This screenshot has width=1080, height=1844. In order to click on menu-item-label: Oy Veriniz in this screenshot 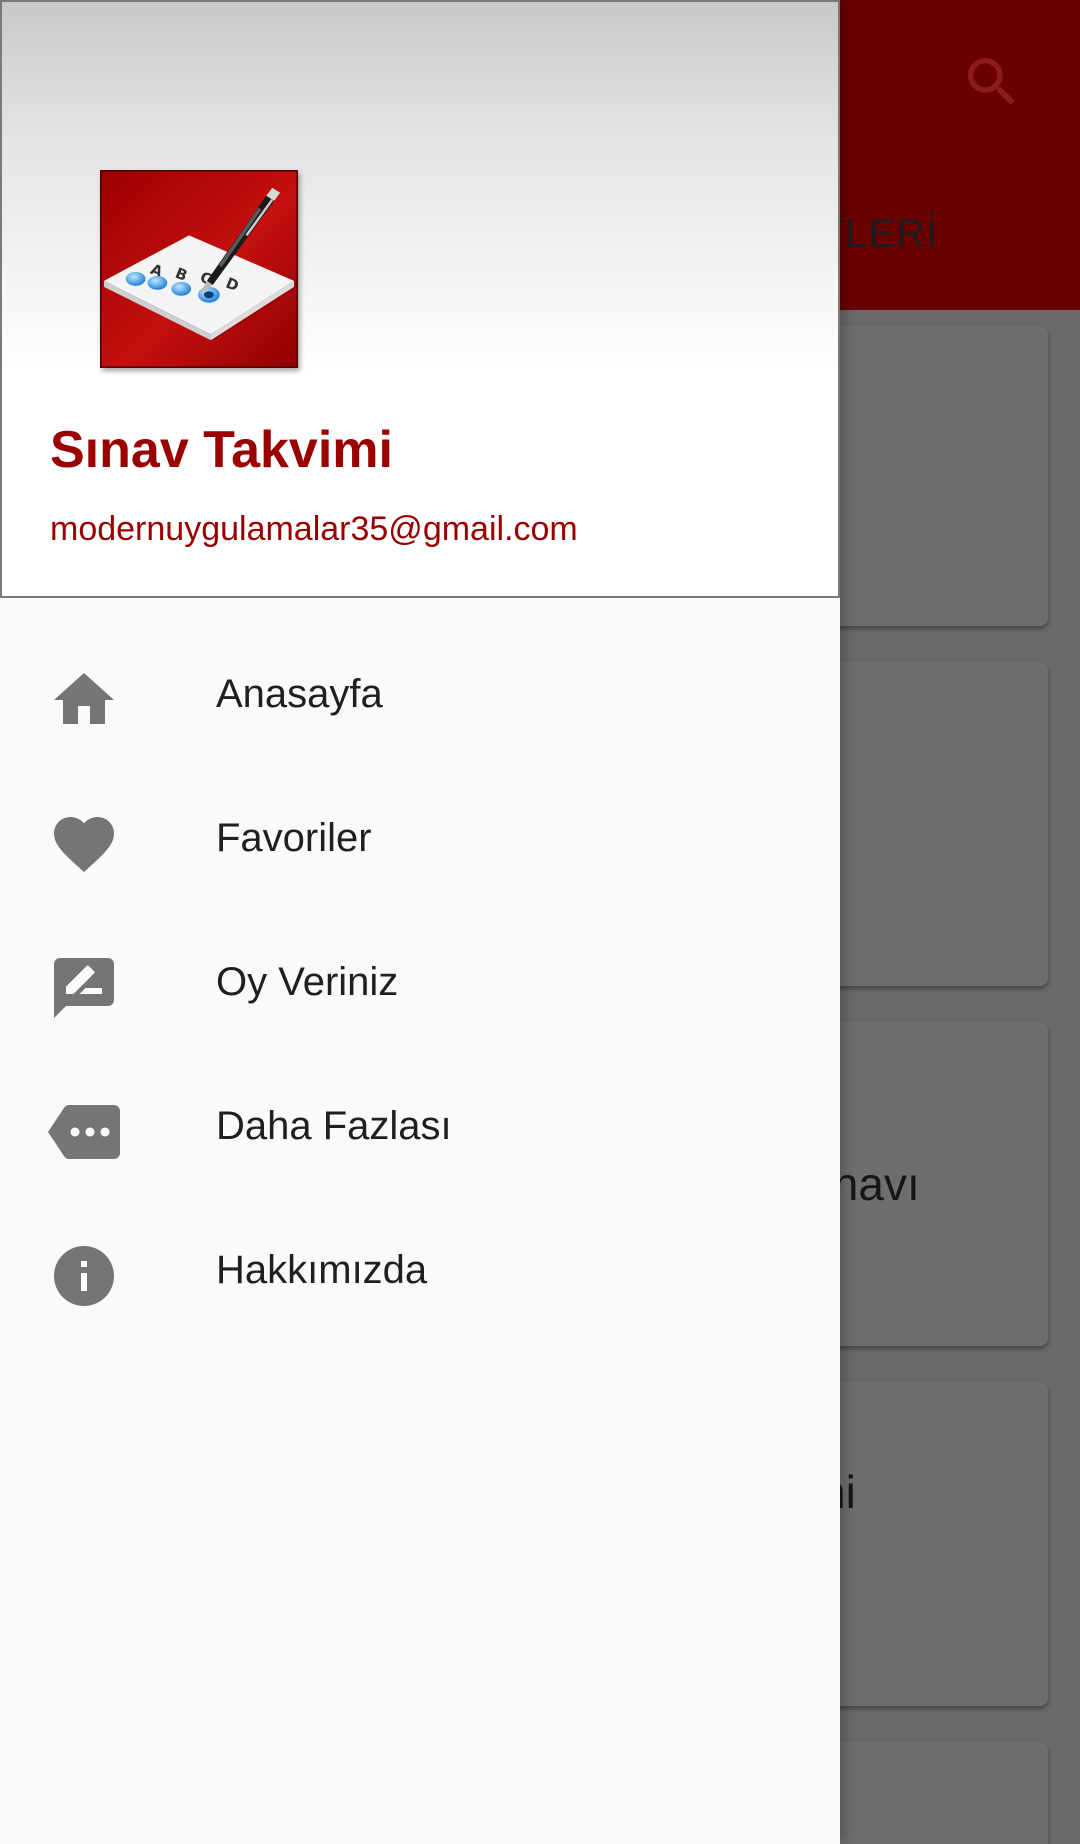, I will do `click(307, 982)`.